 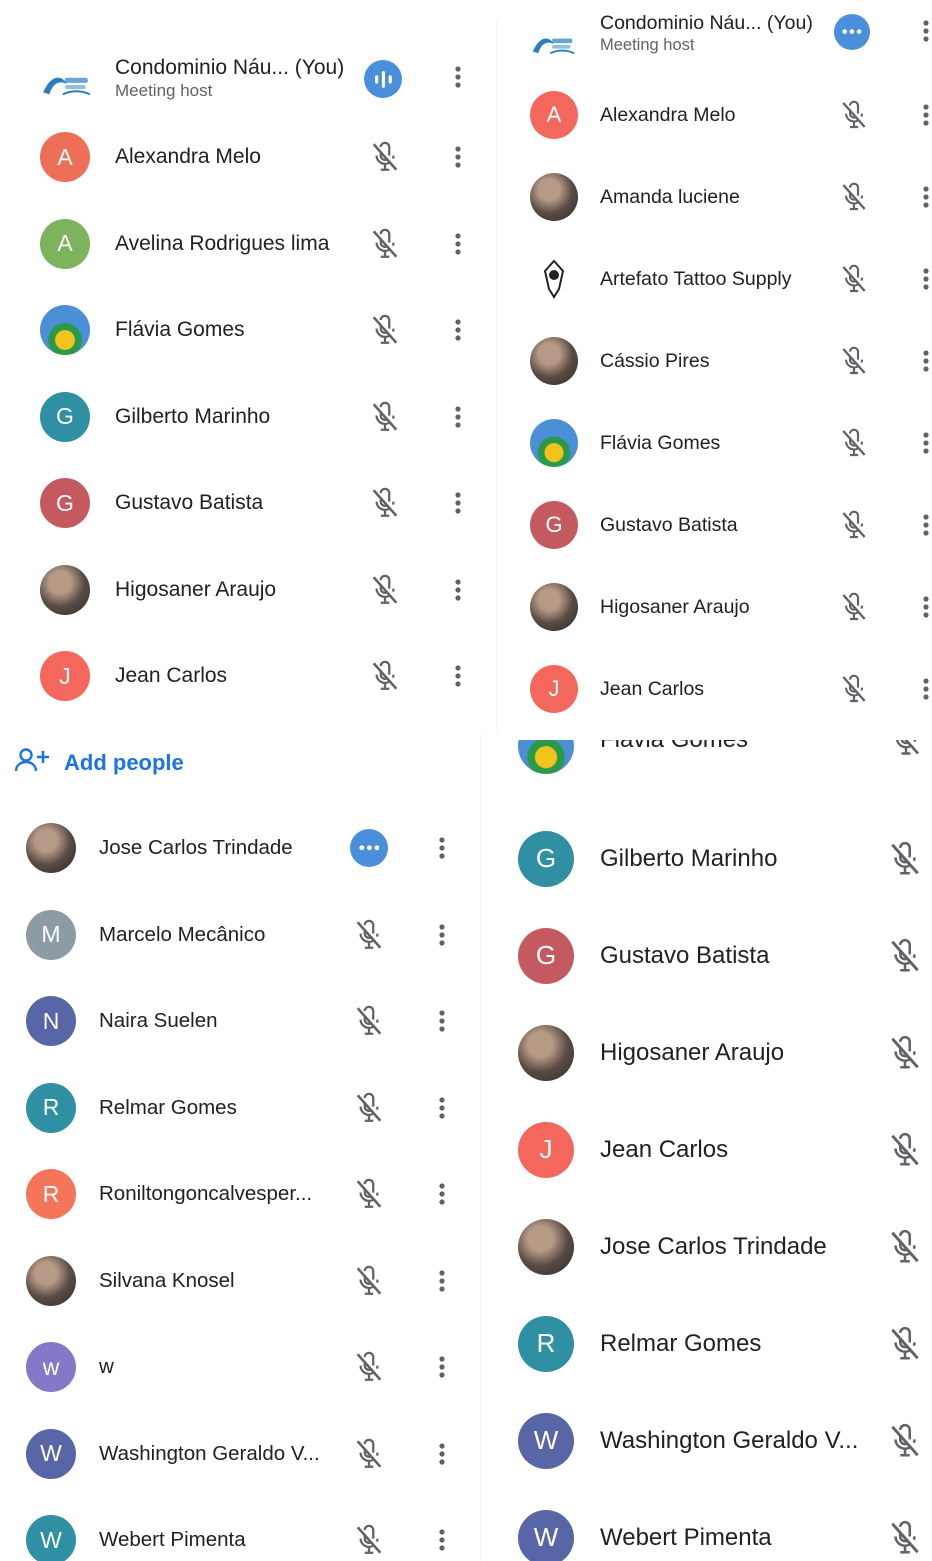 I want to click on participant-avatar: w, so click(x=51, y=1367).